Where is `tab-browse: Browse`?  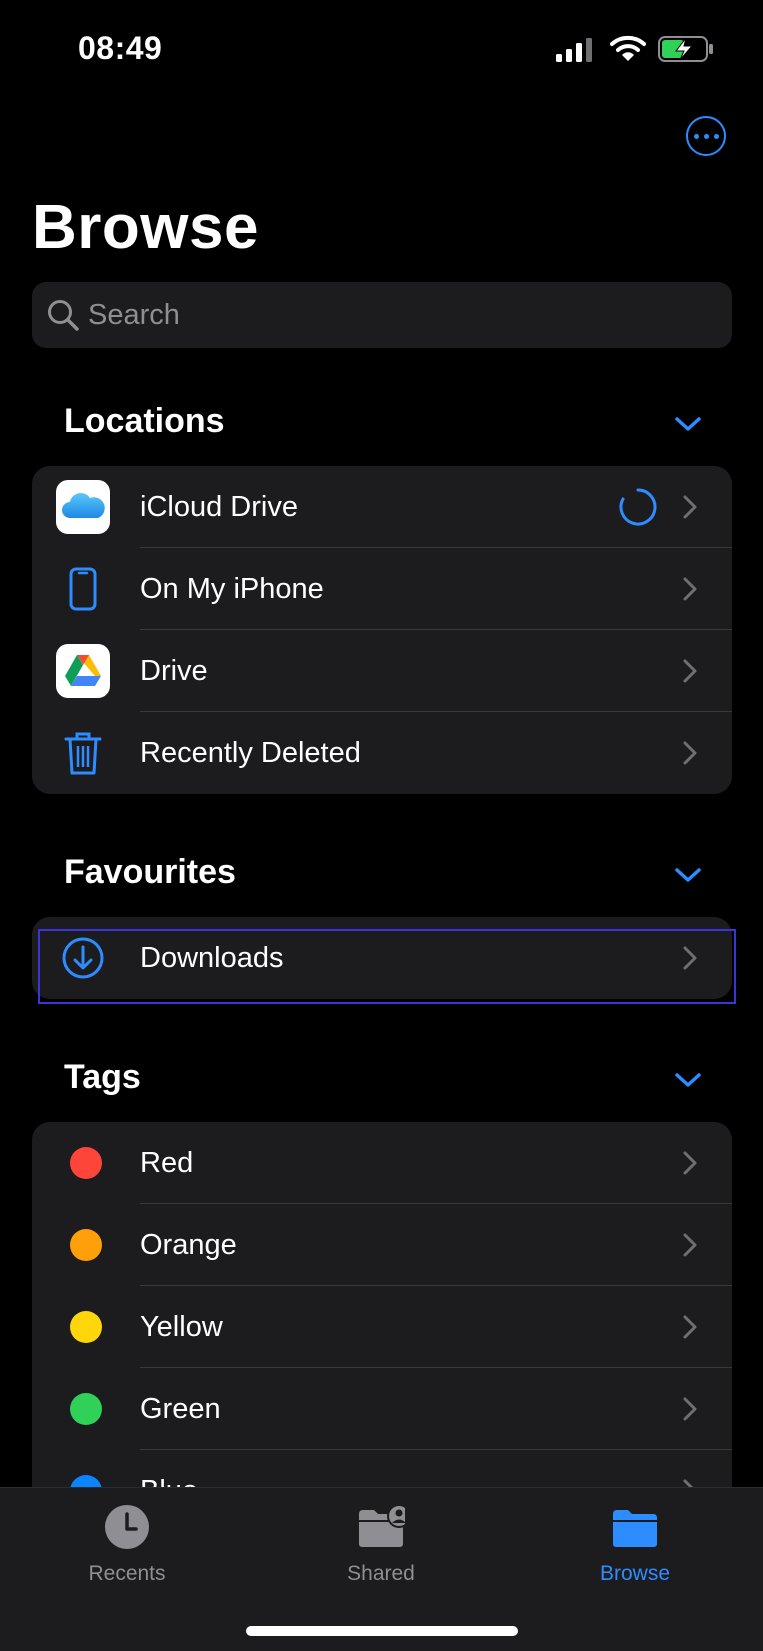
tab-browse: Browse is located at coordinates (635, 1548).